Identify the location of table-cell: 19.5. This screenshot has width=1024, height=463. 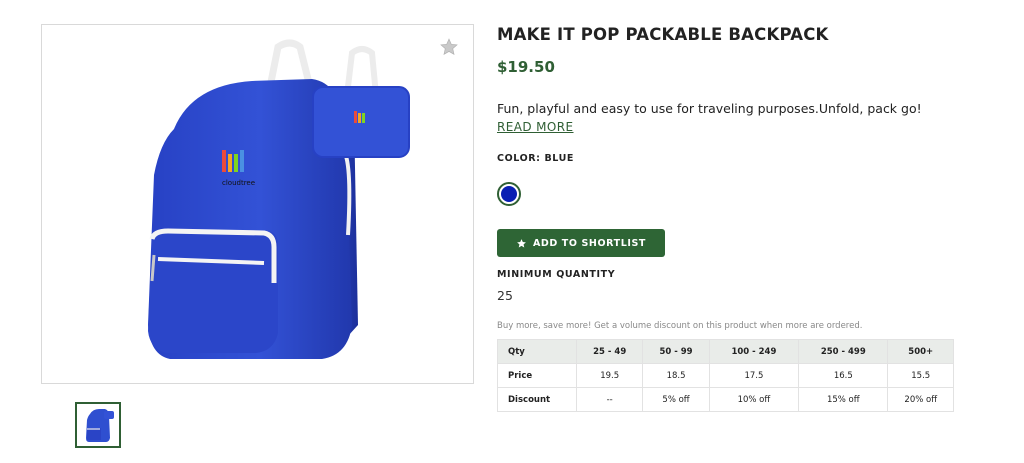
(609, 375).